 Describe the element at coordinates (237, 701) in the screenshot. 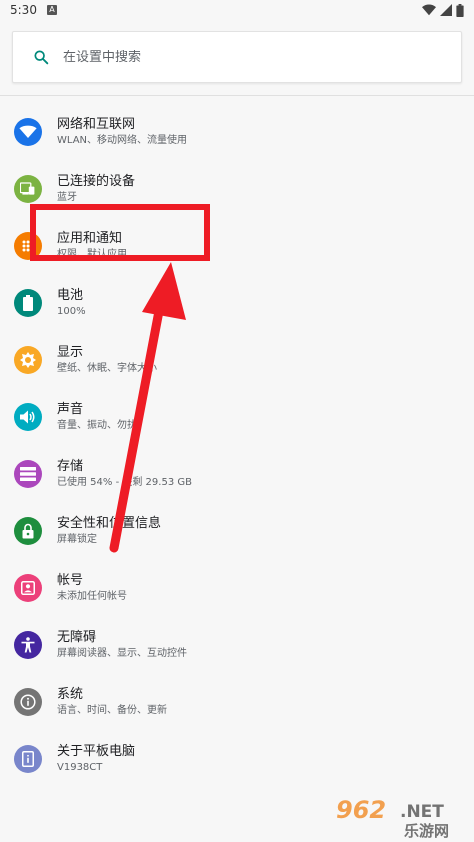

I see `settings-item-system: 系统 语言、时间、备份、更新` at that location.